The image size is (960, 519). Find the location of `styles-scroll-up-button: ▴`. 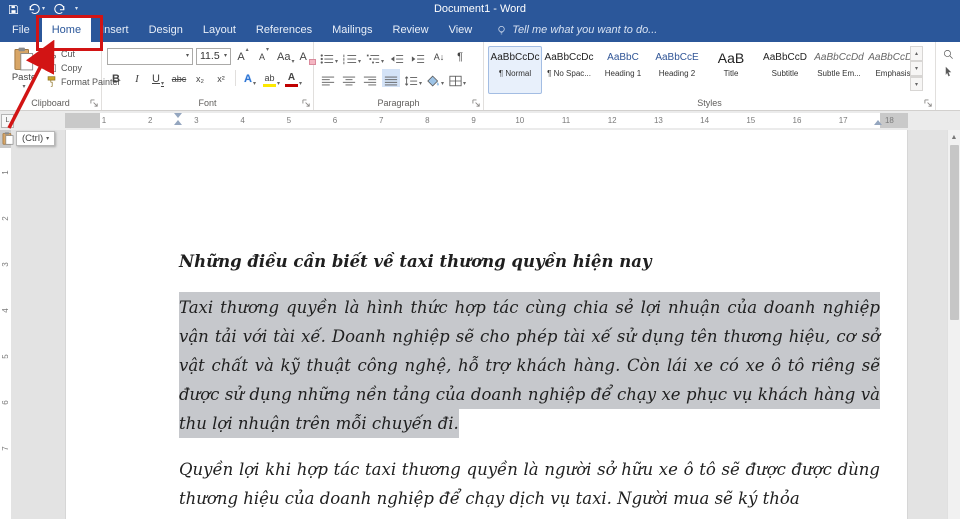

styles-scroll-up-button: ▴ is located at coordinates (916, 53).